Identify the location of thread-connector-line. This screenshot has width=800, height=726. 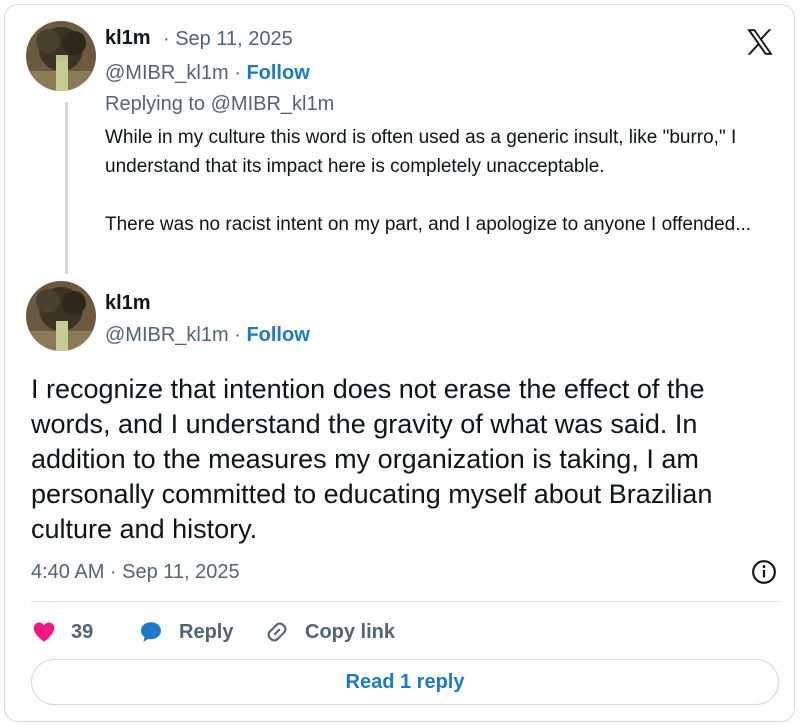
(66, 188).